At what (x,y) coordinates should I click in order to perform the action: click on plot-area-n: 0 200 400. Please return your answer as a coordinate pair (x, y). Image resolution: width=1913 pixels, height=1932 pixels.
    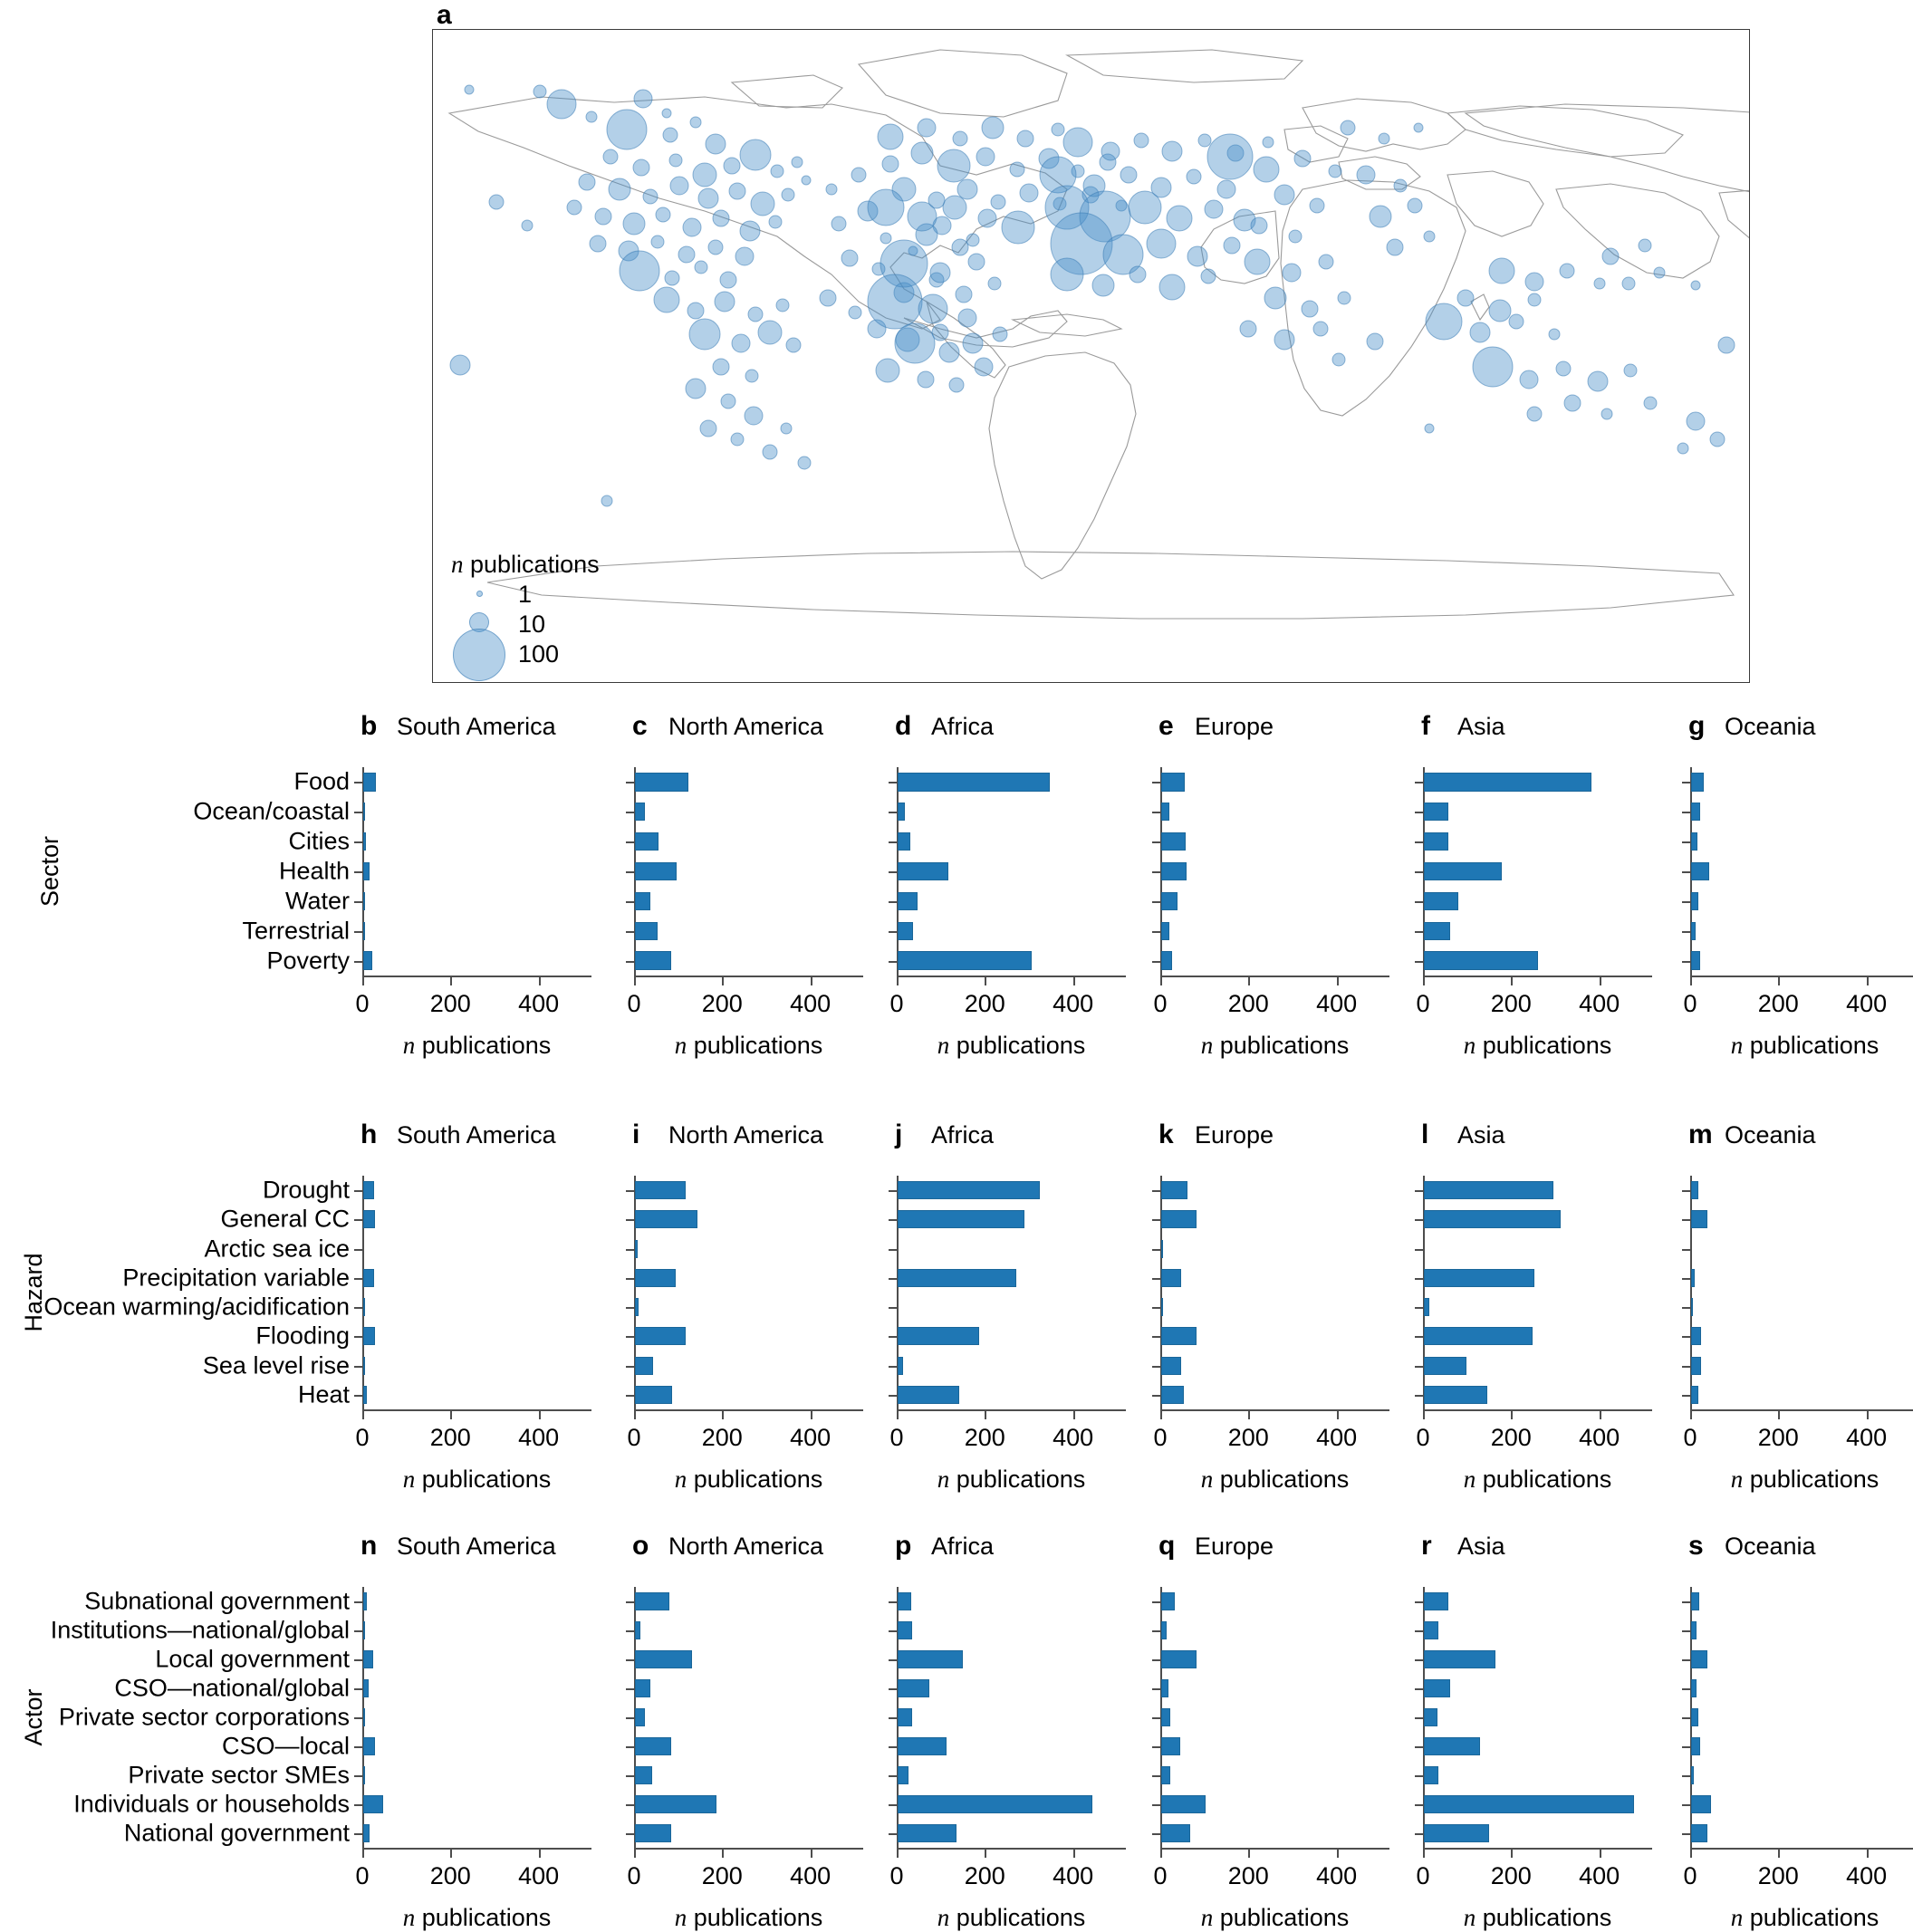
    Looking at the image, I should click on (473, 1738).